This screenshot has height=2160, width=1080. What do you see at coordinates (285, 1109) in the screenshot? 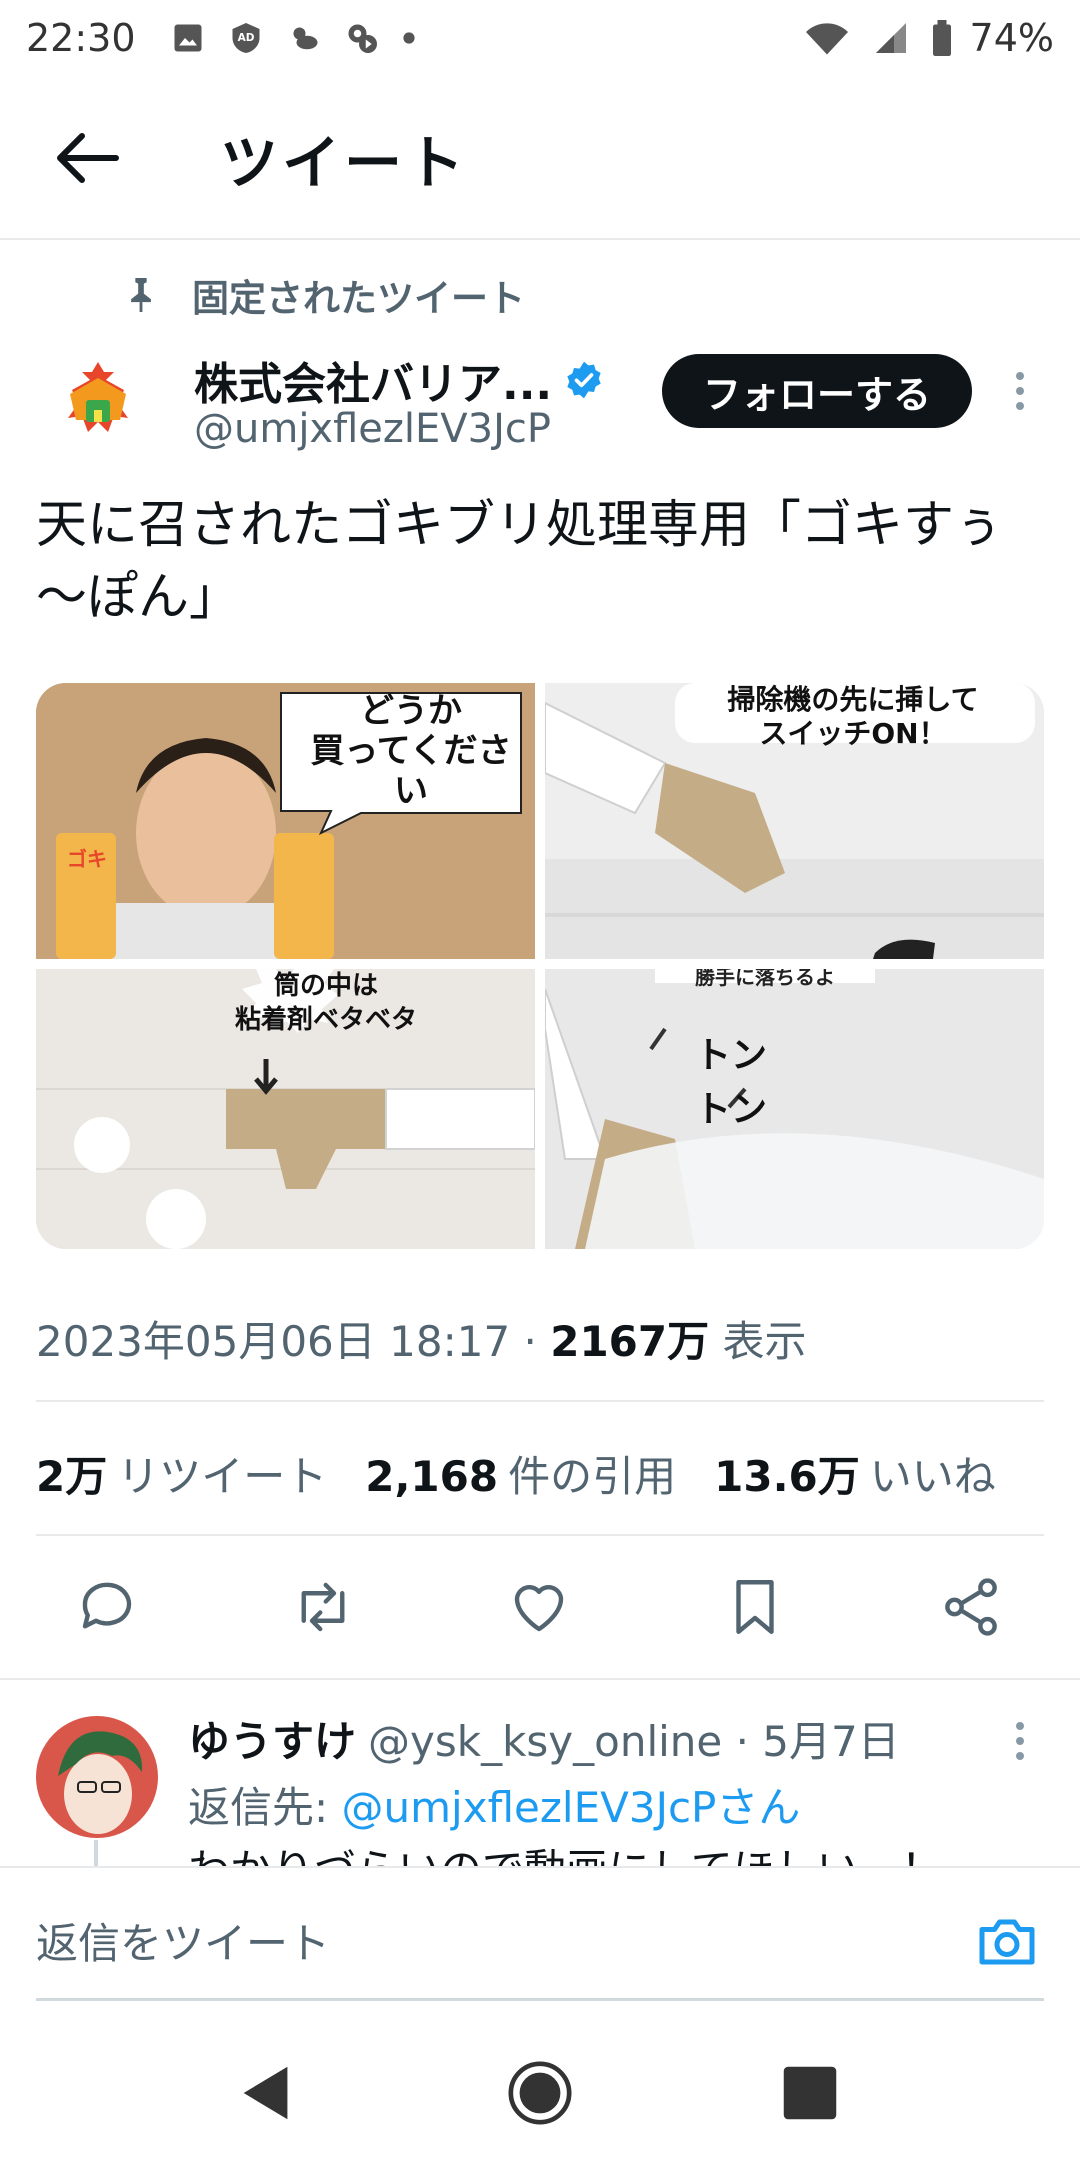
I see `media-image-3: 筒の中は 粘着剤ベタベタ` at bounding box center [285, 1109].